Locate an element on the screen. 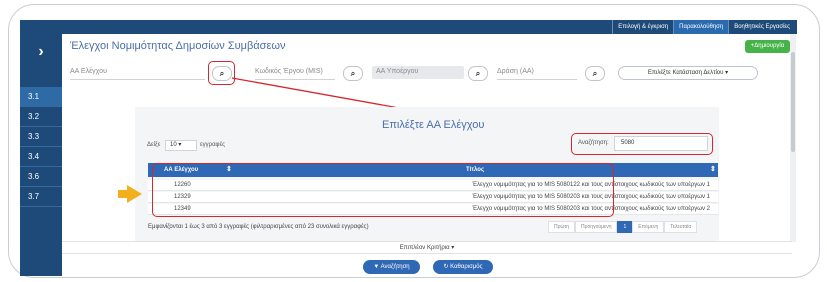 Image resolution: width=827 pixels, height=282 pixels. highlight-box-results is located at coordinates (383, 190).